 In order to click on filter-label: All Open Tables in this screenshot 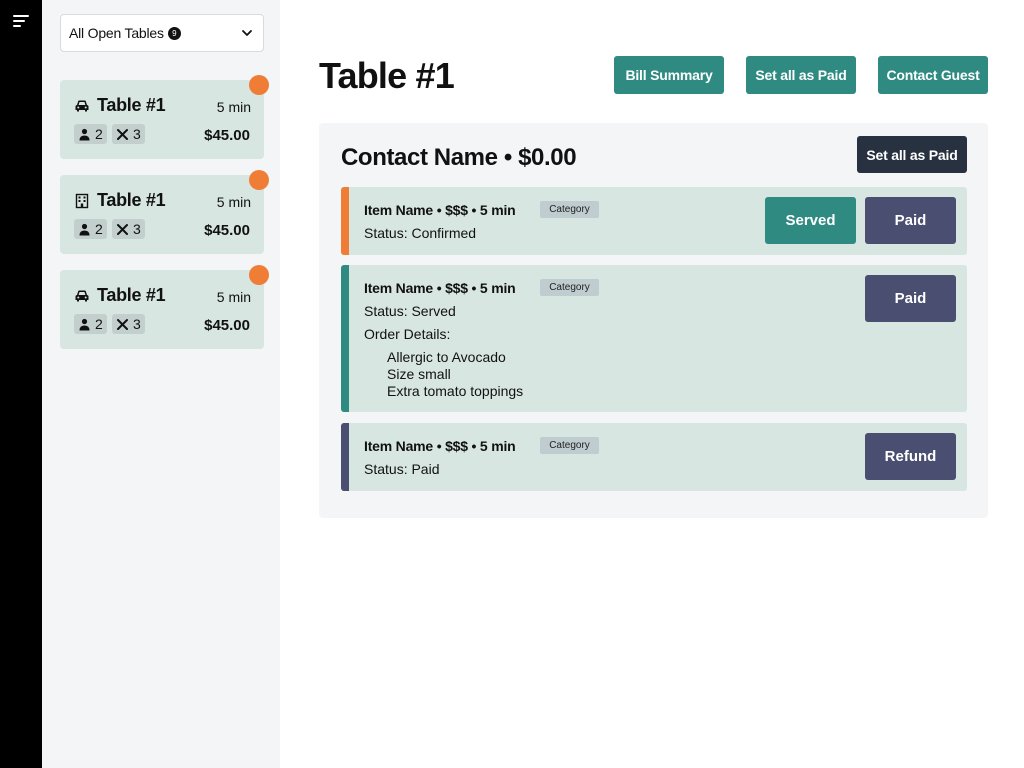, I will do `click(116, 33)`.